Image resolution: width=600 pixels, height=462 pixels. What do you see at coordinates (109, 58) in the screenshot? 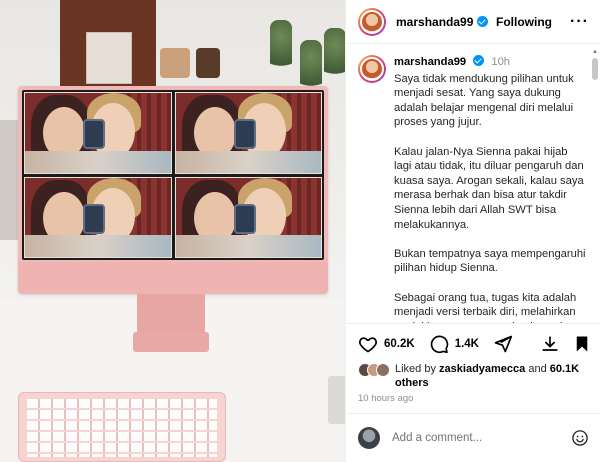
I see `background-sign` at bounding box center [109, 58].